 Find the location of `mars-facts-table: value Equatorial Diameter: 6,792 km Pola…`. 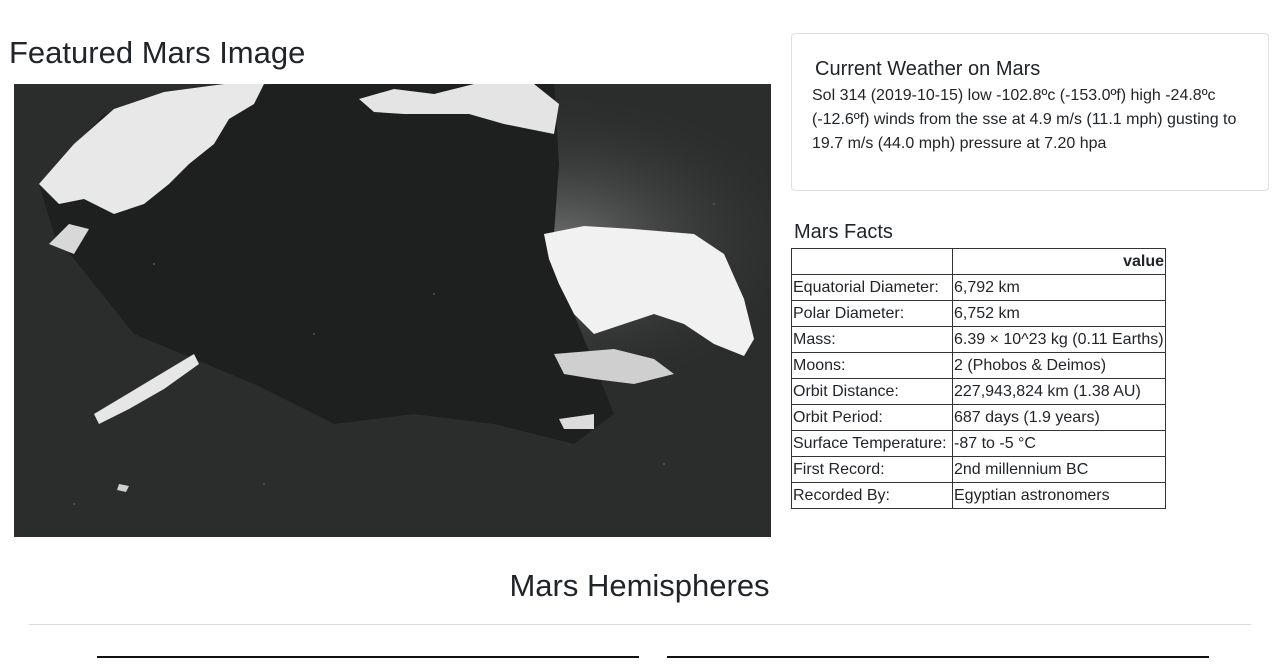

mars-facts-table: value Equatorial Diameter: 6,792 km Pola… is located at coordinates (978, 378).